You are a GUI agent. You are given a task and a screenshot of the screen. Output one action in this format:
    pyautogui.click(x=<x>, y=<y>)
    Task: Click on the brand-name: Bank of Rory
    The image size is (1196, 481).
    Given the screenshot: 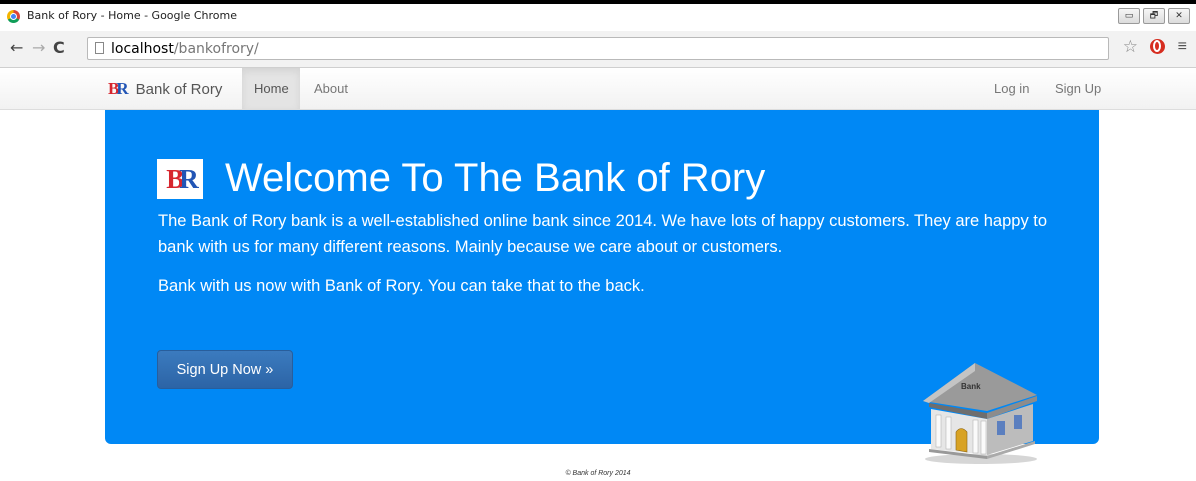 What is the action you would take?
    pyautogui.click(x=179, y=89)
    